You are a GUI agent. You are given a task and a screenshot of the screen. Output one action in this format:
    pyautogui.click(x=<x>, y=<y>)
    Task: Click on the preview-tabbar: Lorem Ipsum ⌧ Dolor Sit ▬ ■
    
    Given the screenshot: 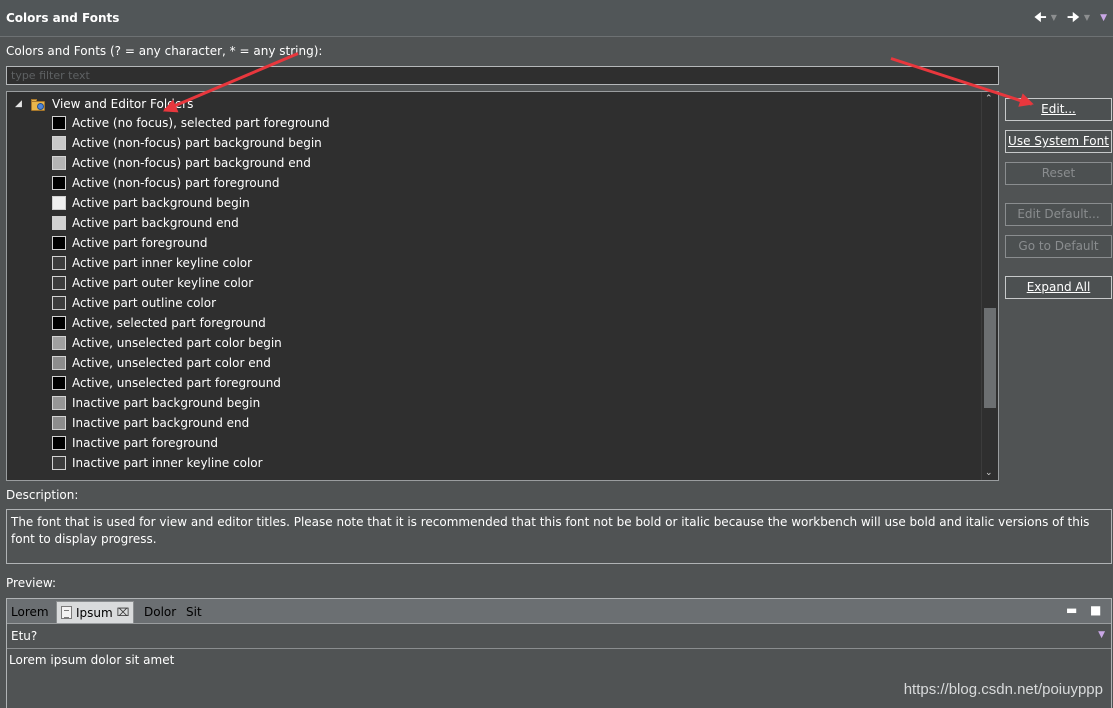 What is the action you would take?
    pyautogui.click(x=559, y=611)
    